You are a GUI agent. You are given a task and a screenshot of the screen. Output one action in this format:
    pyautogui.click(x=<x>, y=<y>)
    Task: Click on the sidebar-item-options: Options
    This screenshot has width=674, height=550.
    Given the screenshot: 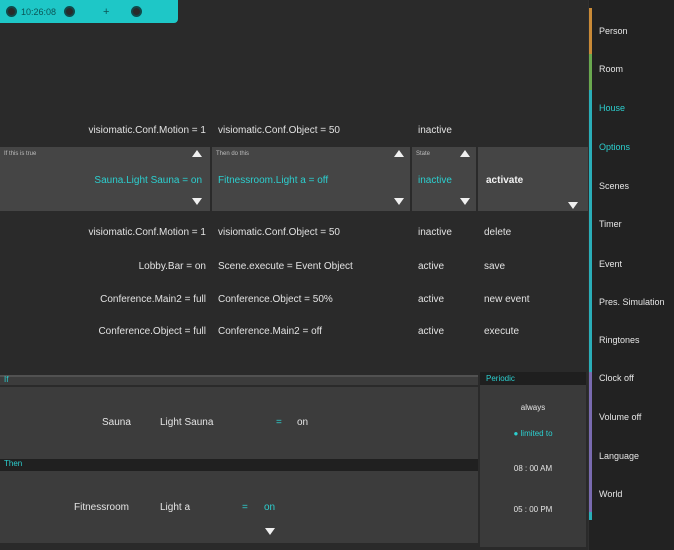 What is the action you would take?
    pyautogui.click(x=614, y=147)
    